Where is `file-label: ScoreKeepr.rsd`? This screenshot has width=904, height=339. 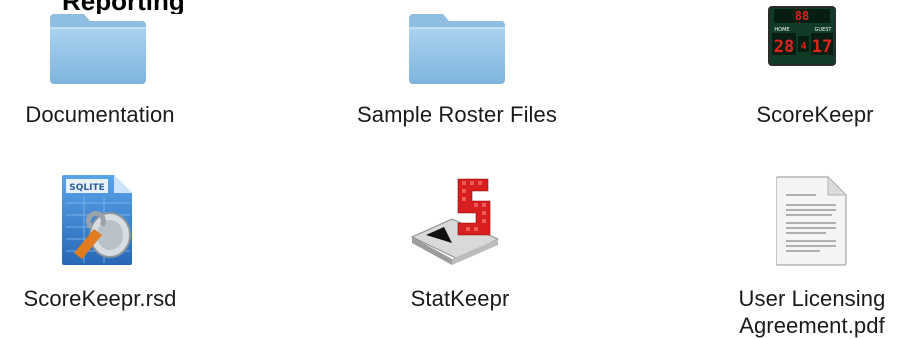 file-label: ScoreKeepr.rsd is located at coordinates (100, 298).